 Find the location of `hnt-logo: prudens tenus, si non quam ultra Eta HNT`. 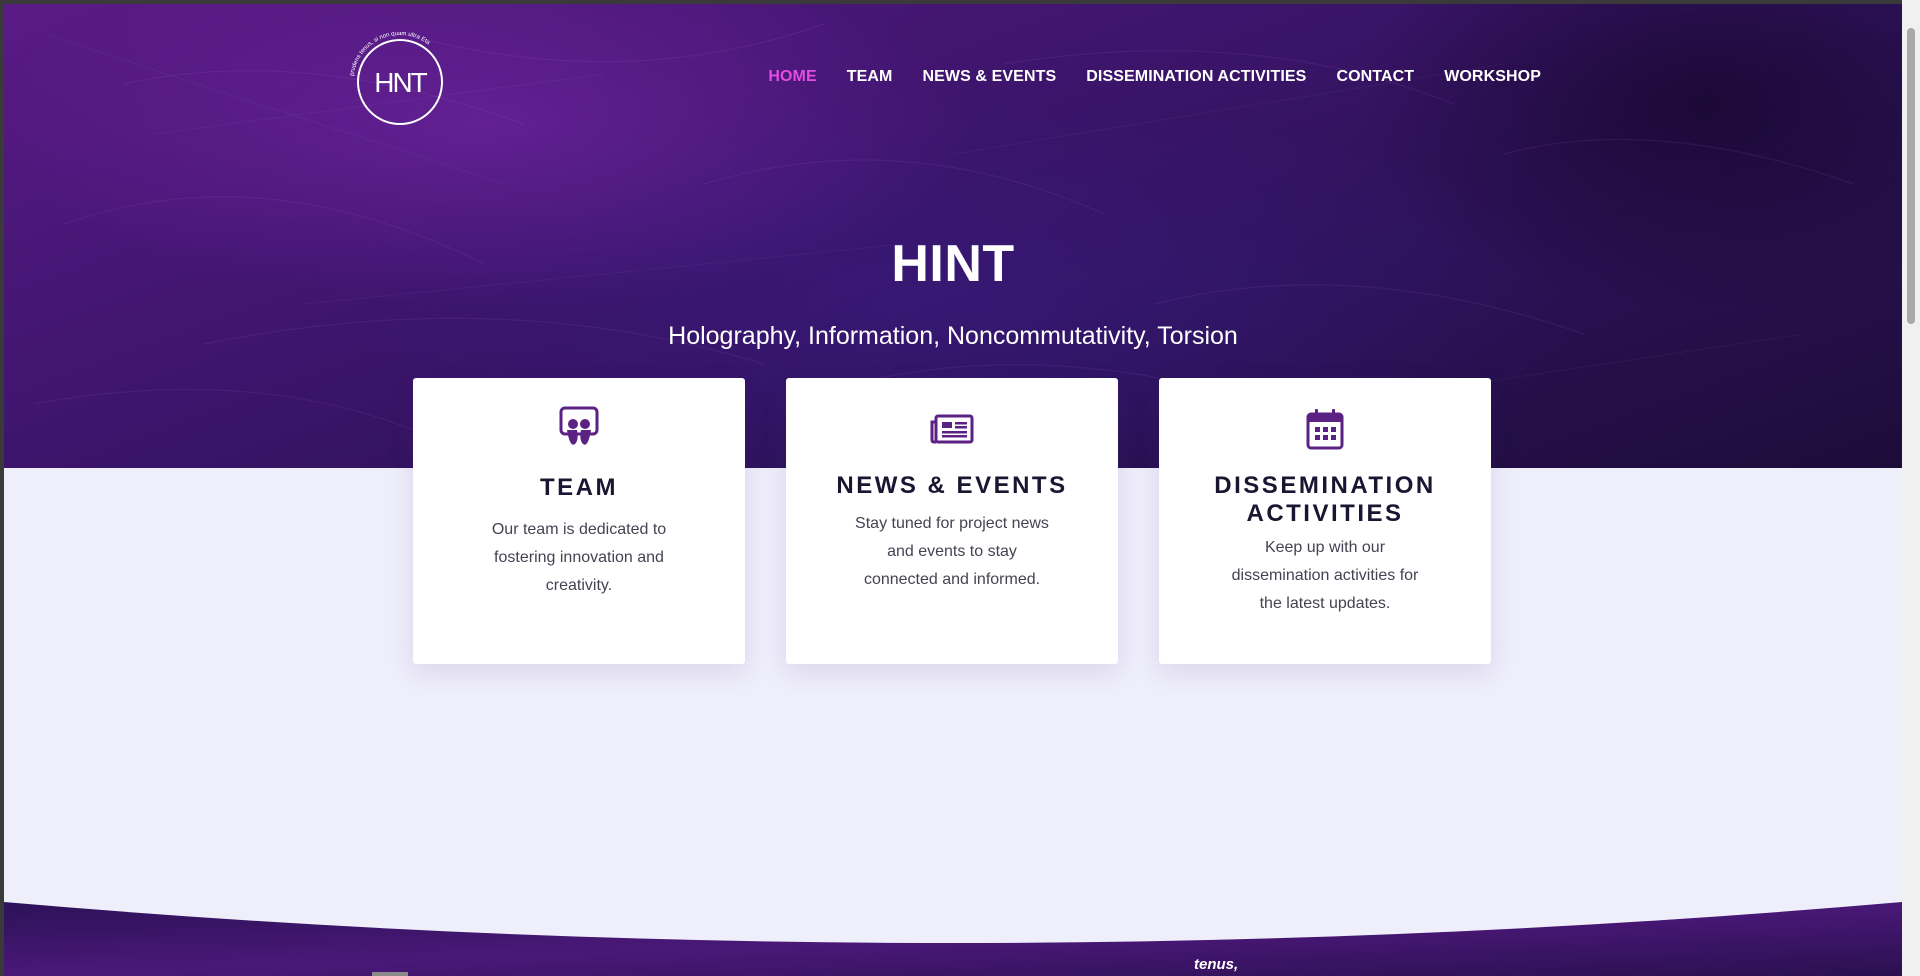

hnt-logo: prudens tenus, si non quam ultra Eta HNT is located at coordinates (399, 81).